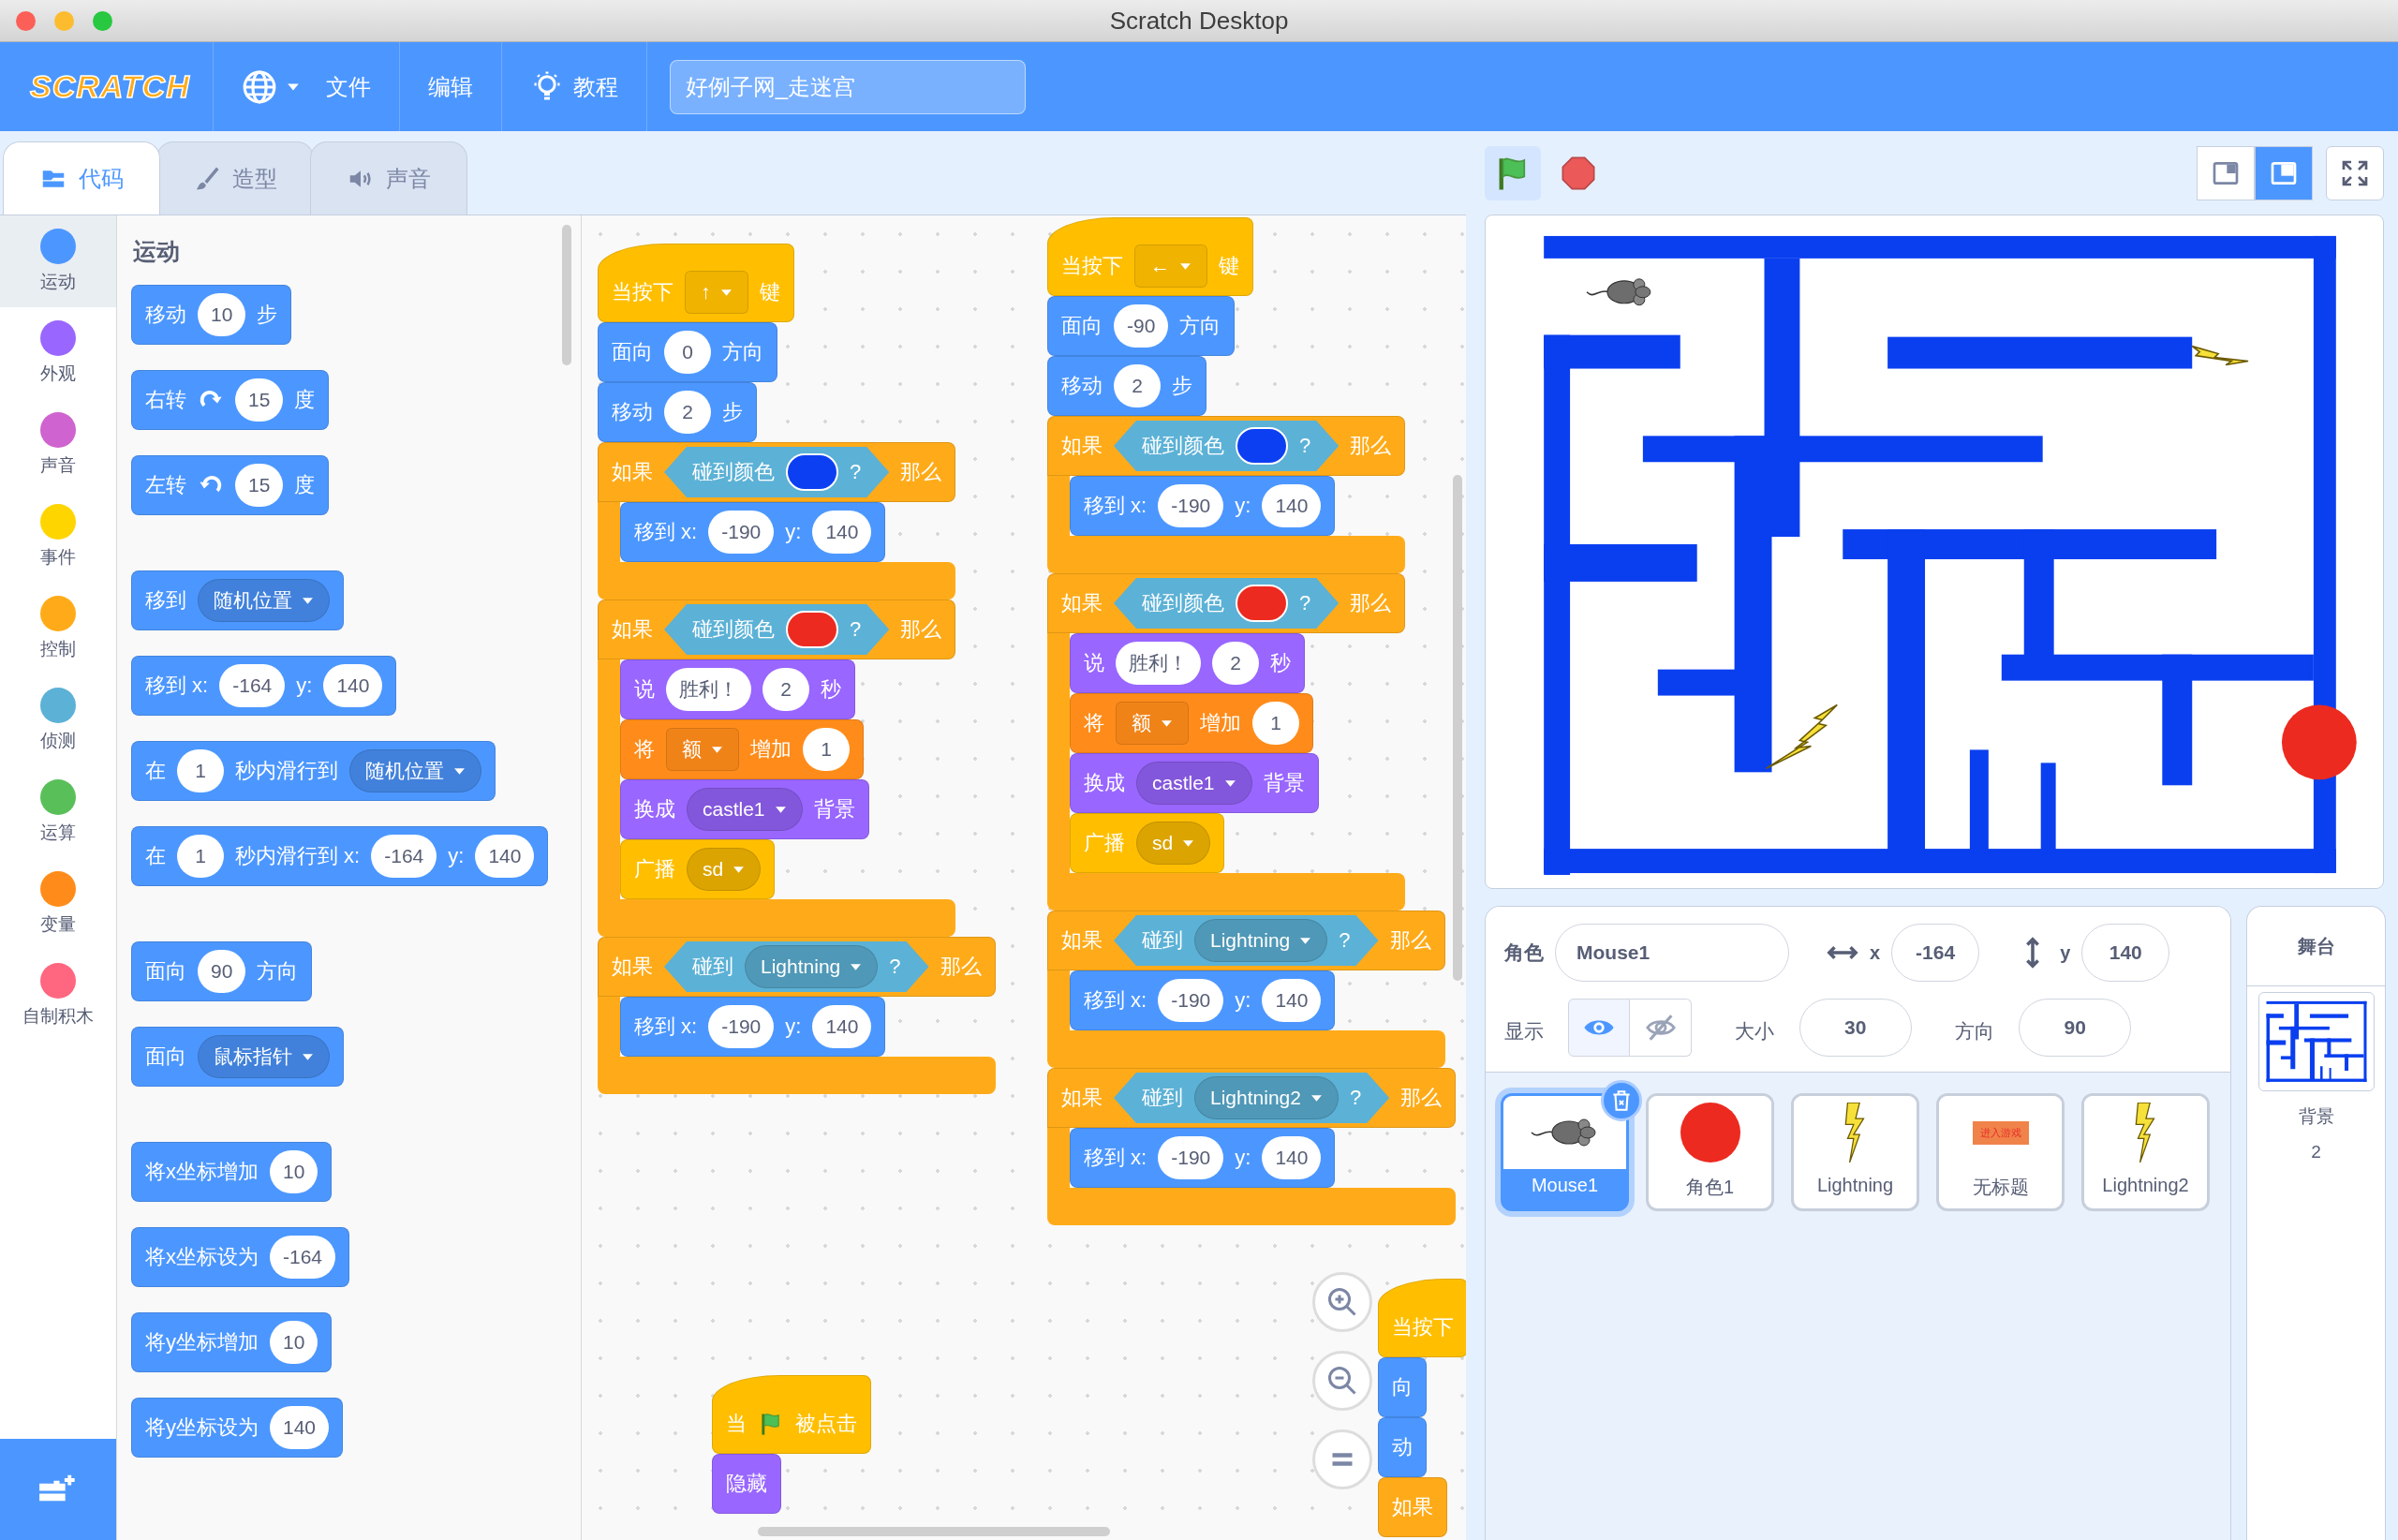  Describe the element at coordinates (26, 20) in the screenshot. I see `close-button` at that location.